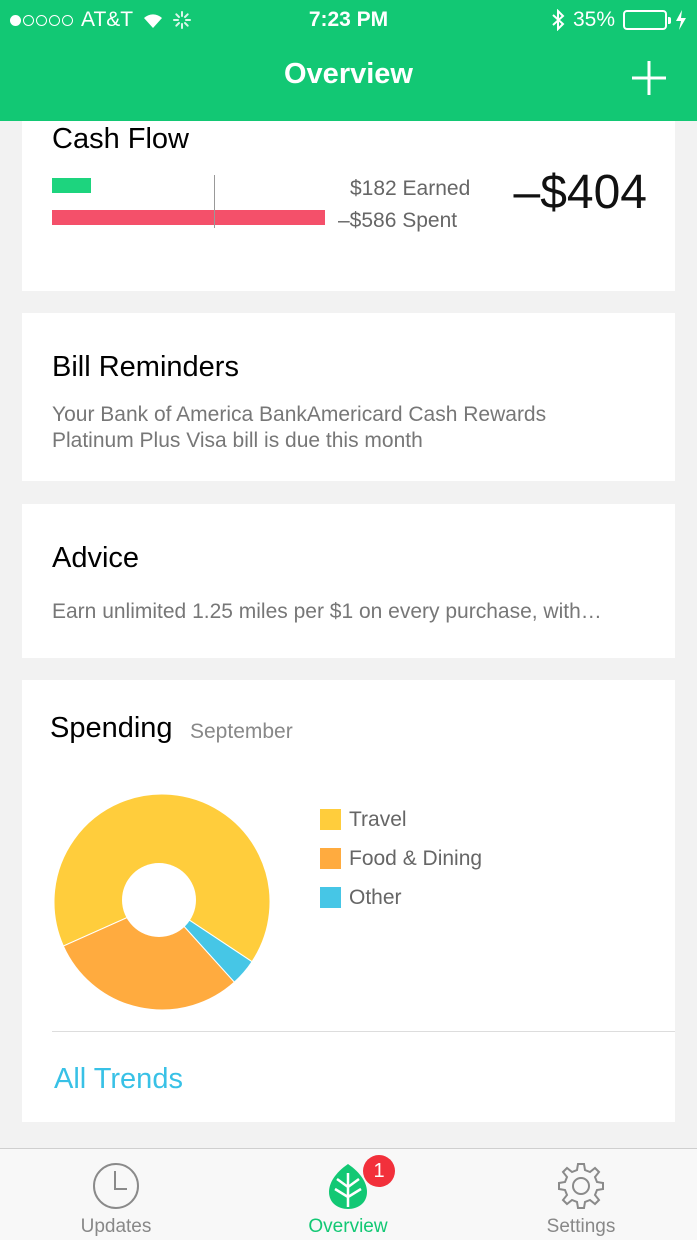  I want to click on all-trends-link: All Trends, so click(118, 1079).